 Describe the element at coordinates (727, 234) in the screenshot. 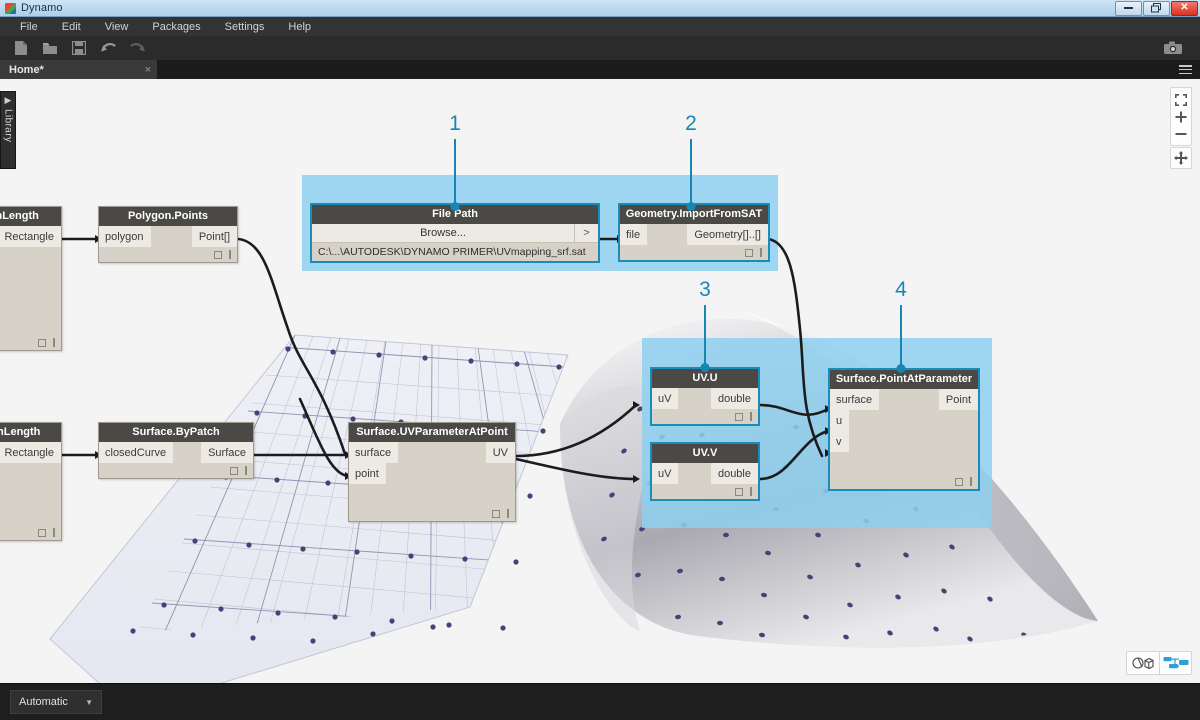

I see `output-port-geometry: Geometry[]..[]` at that location.